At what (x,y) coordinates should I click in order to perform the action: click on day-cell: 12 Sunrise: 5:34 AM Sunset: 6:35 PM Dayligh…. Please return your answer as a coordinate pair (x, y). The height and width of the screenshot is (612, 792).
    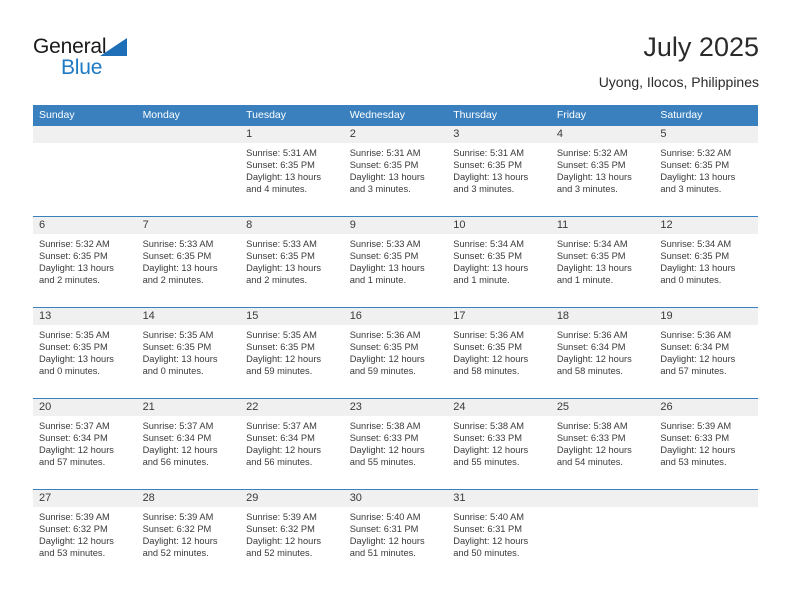
    Looking at the image, I should click on (706, 262).